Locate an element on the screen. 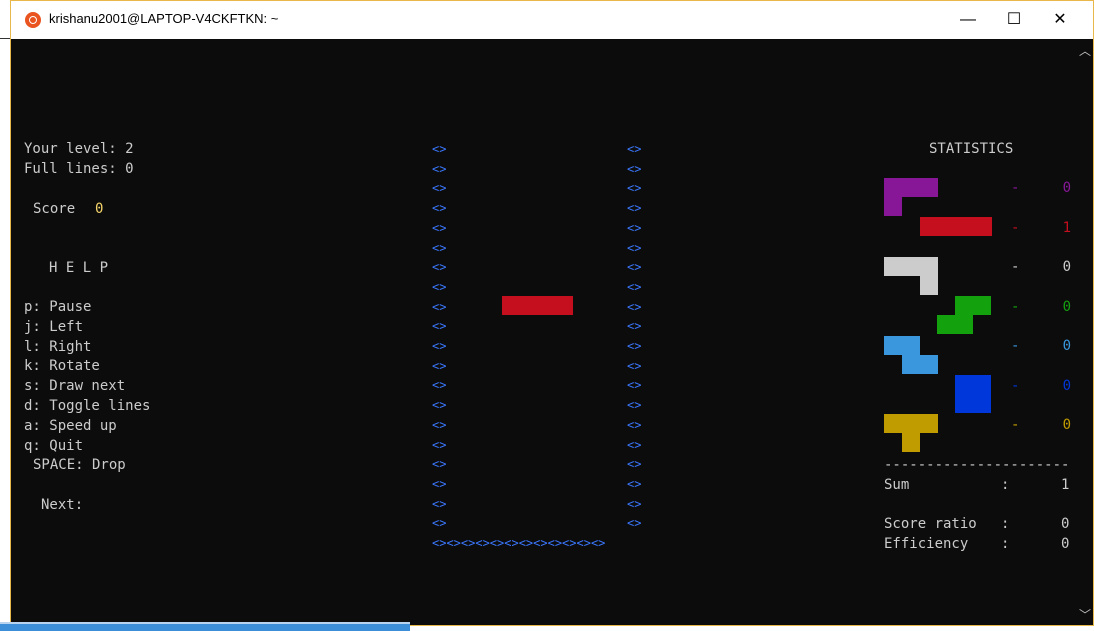  next-label: Next: is located at coordinates (62, 505).